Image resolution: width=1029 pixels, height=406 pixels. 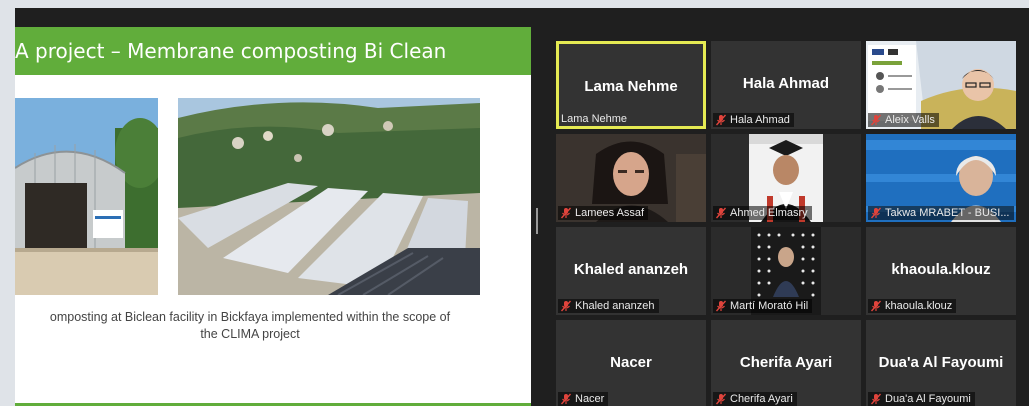 I want to click on participant-label-text: khaoula.klouz, so click(x=919, y=306).